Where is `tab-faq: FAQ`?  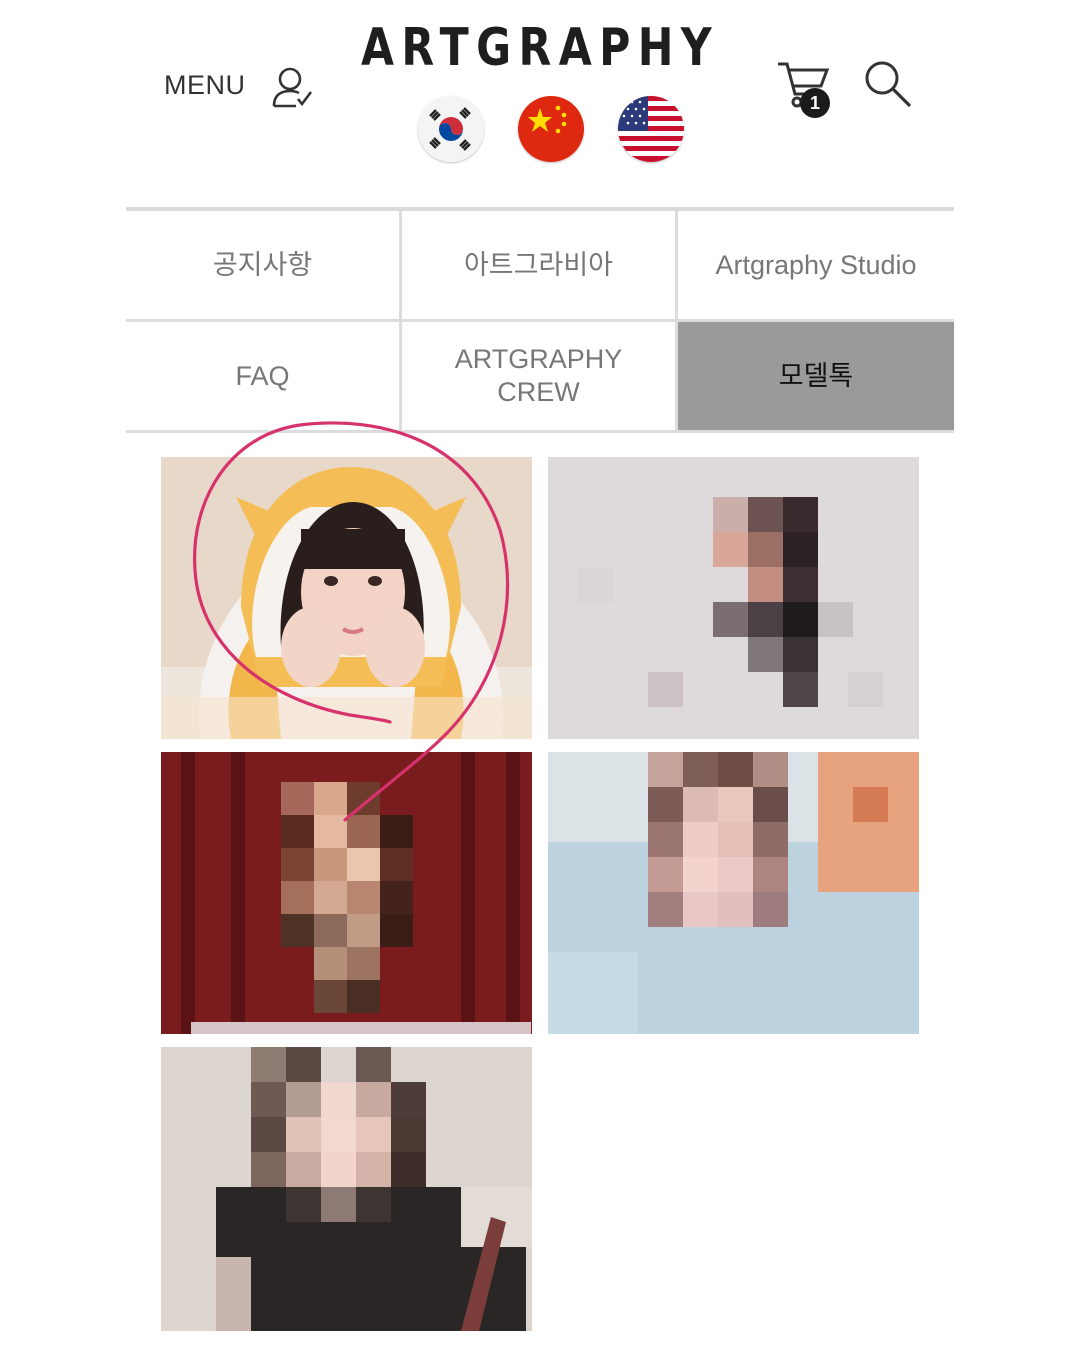
tab-faq: FAQ is located at coordinates (264, 377).